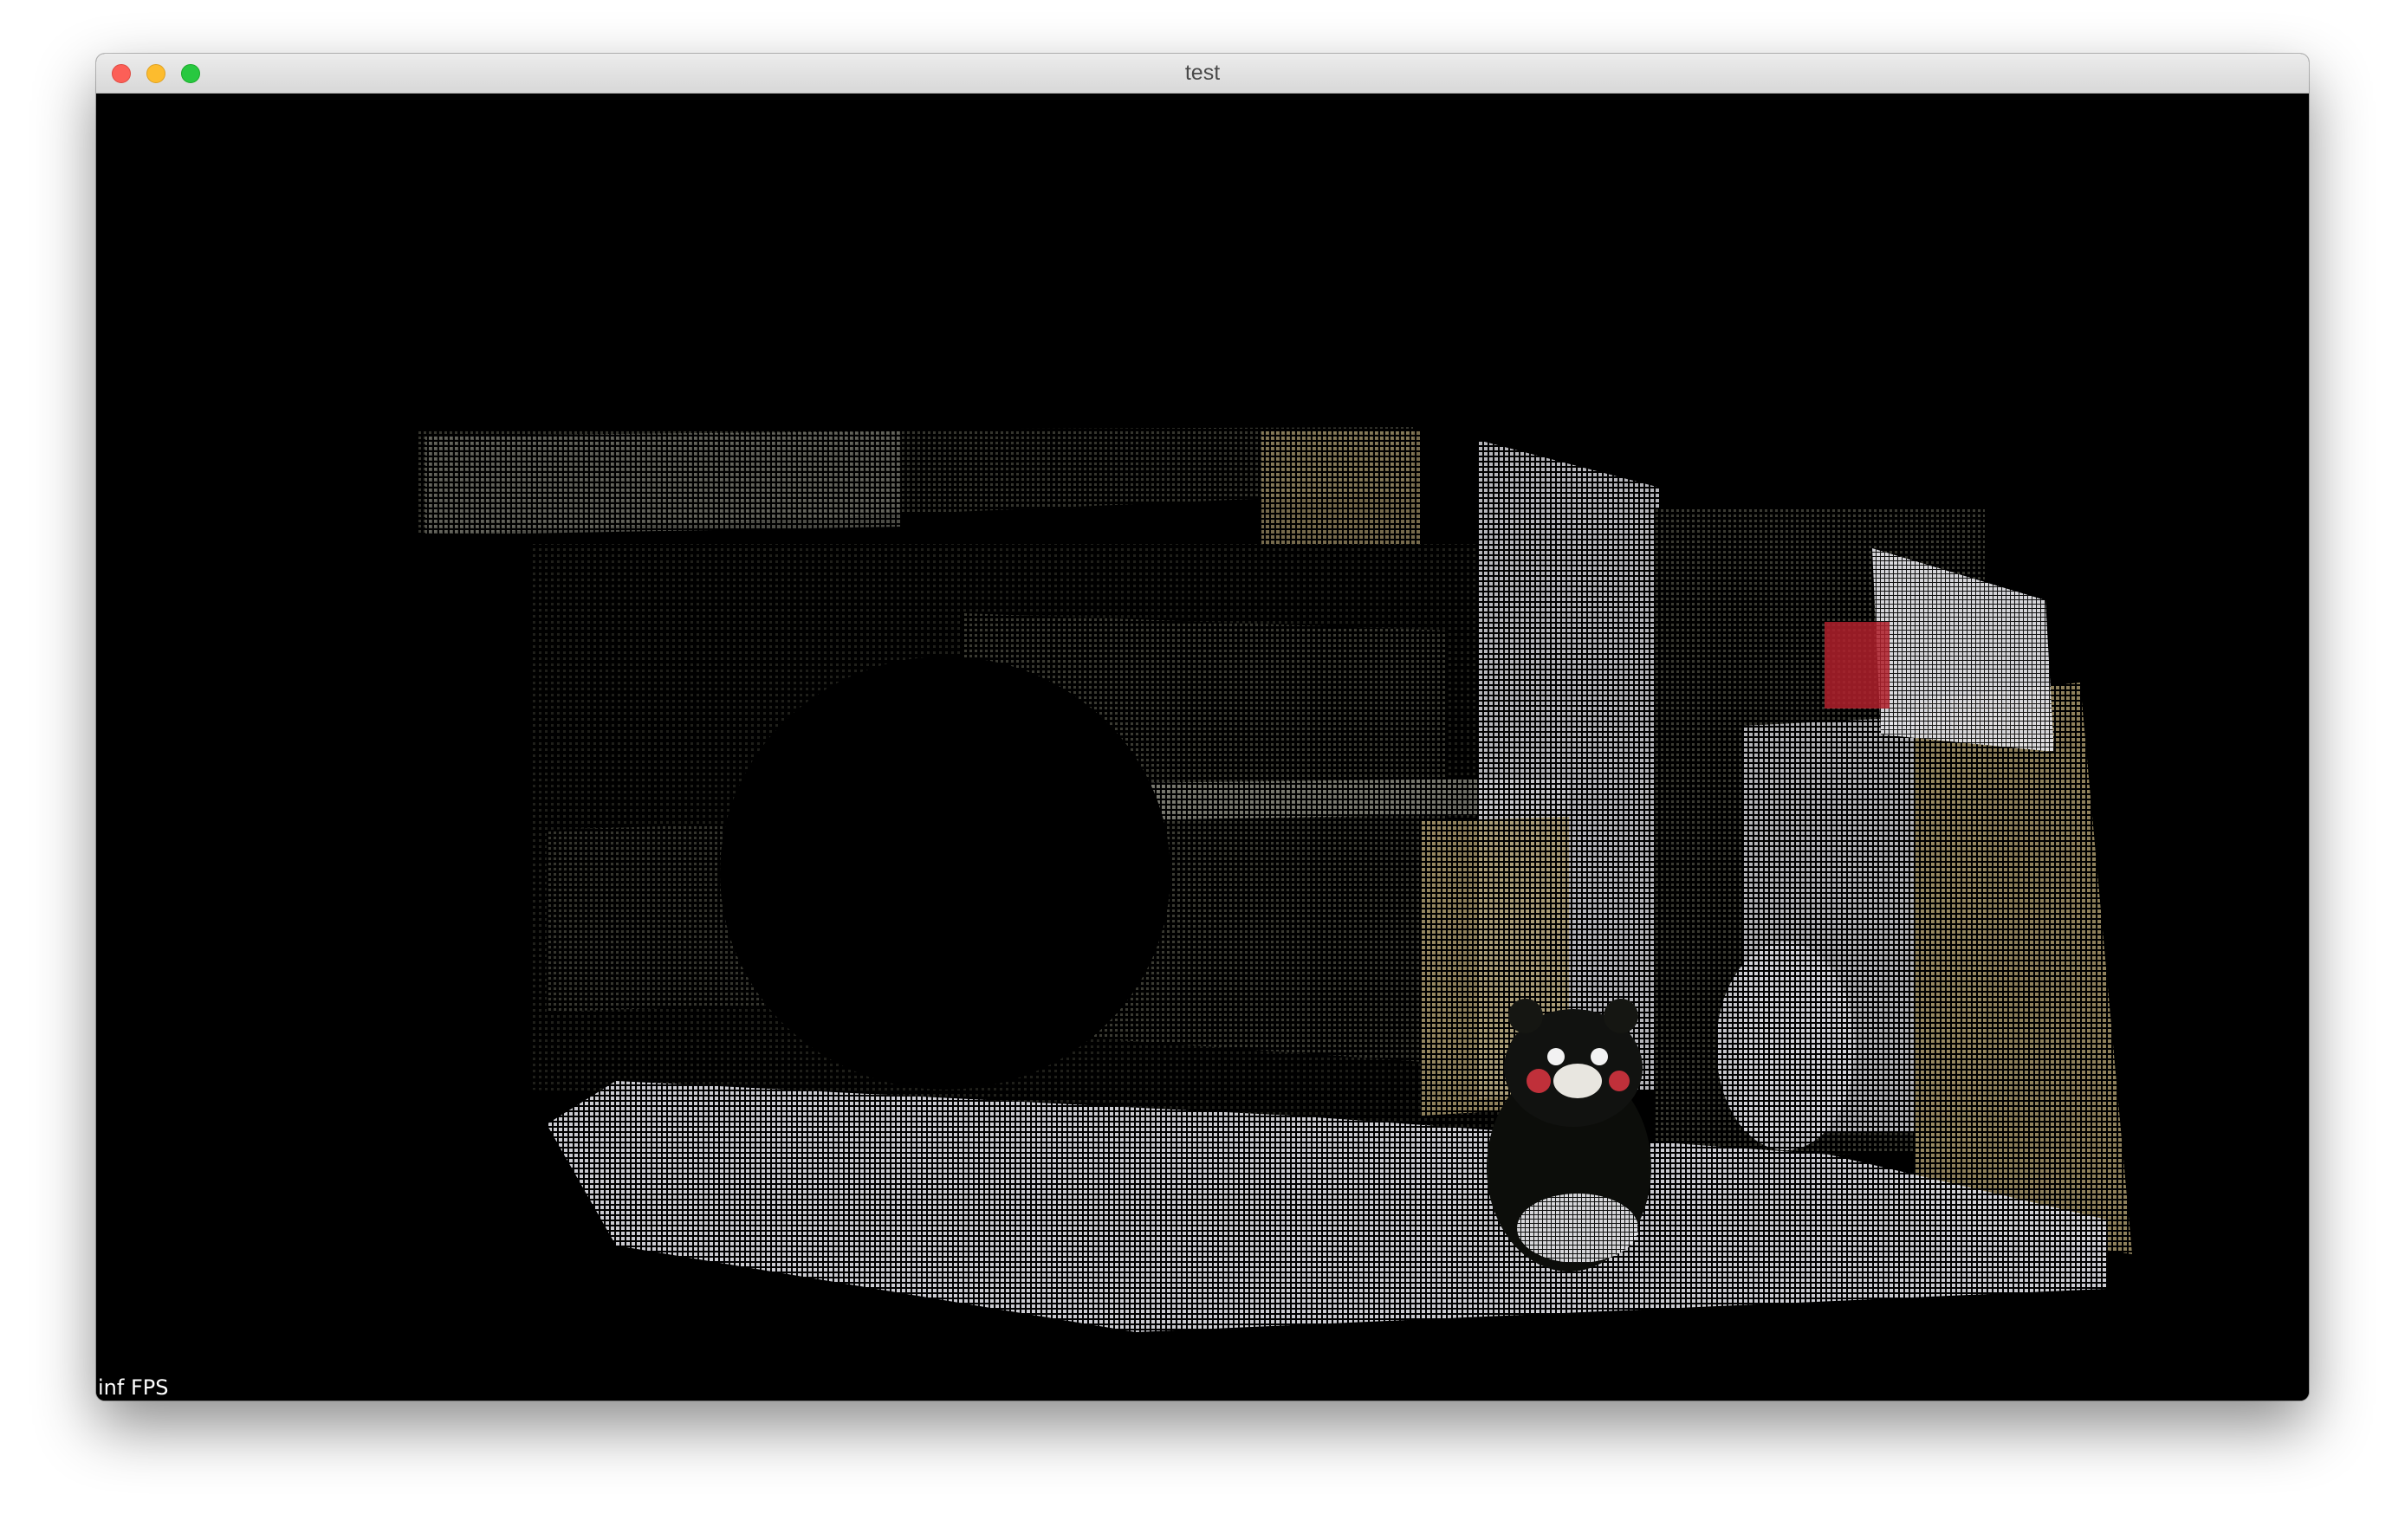  I want to click on bear-cheek-left, so click(1539, 1081).